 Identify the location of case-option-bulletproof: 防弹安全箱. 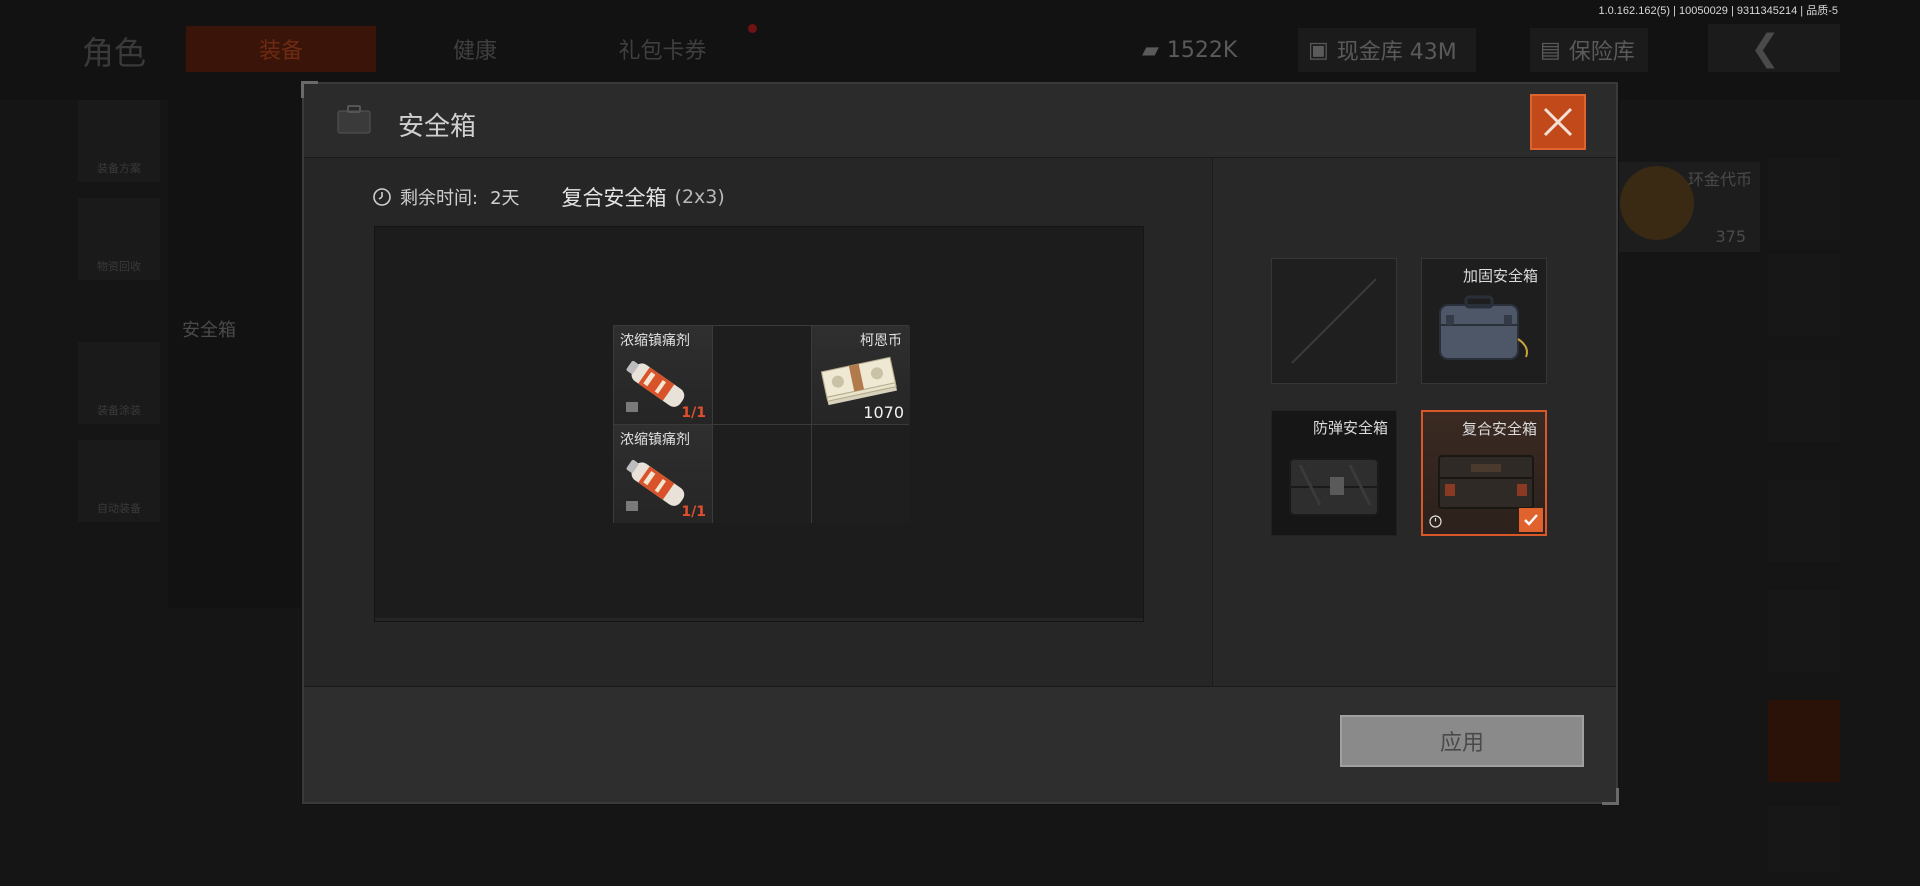
(1334, 473).